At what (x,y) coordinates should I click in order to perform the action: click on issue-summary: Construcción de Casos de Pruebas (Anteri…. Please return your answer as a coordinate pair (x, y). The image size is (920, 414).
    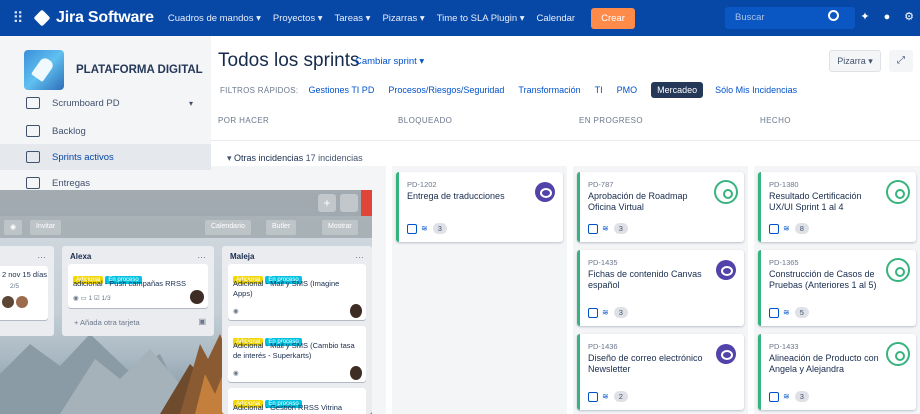
    Looking at the image, I should click on (823, 279).